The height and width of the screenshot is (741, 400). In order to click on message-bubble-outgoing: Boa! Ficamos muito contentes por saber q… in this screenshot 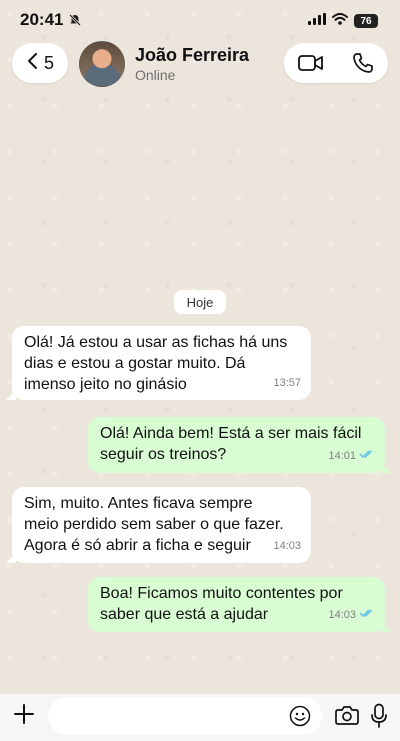, I will do `click(239, 604)`.